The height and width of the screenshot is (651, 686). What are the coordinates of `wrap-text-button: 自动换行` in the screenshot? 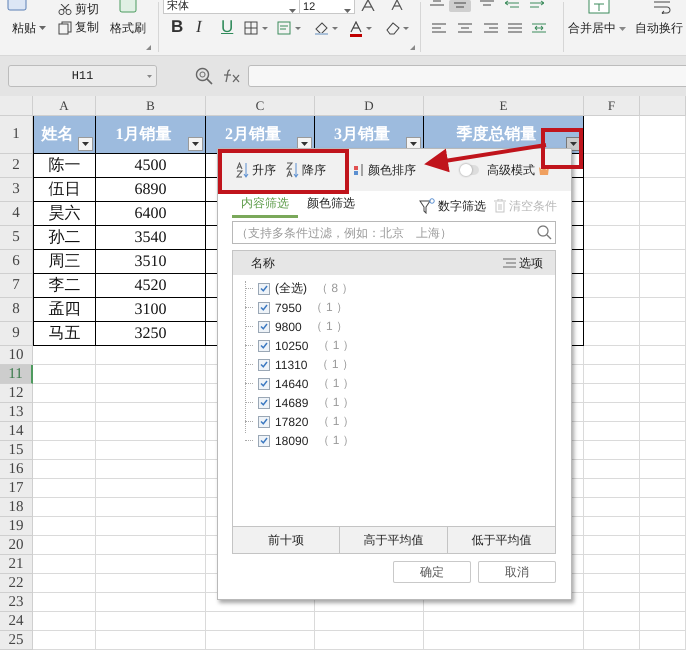 It's located at (659, 28).